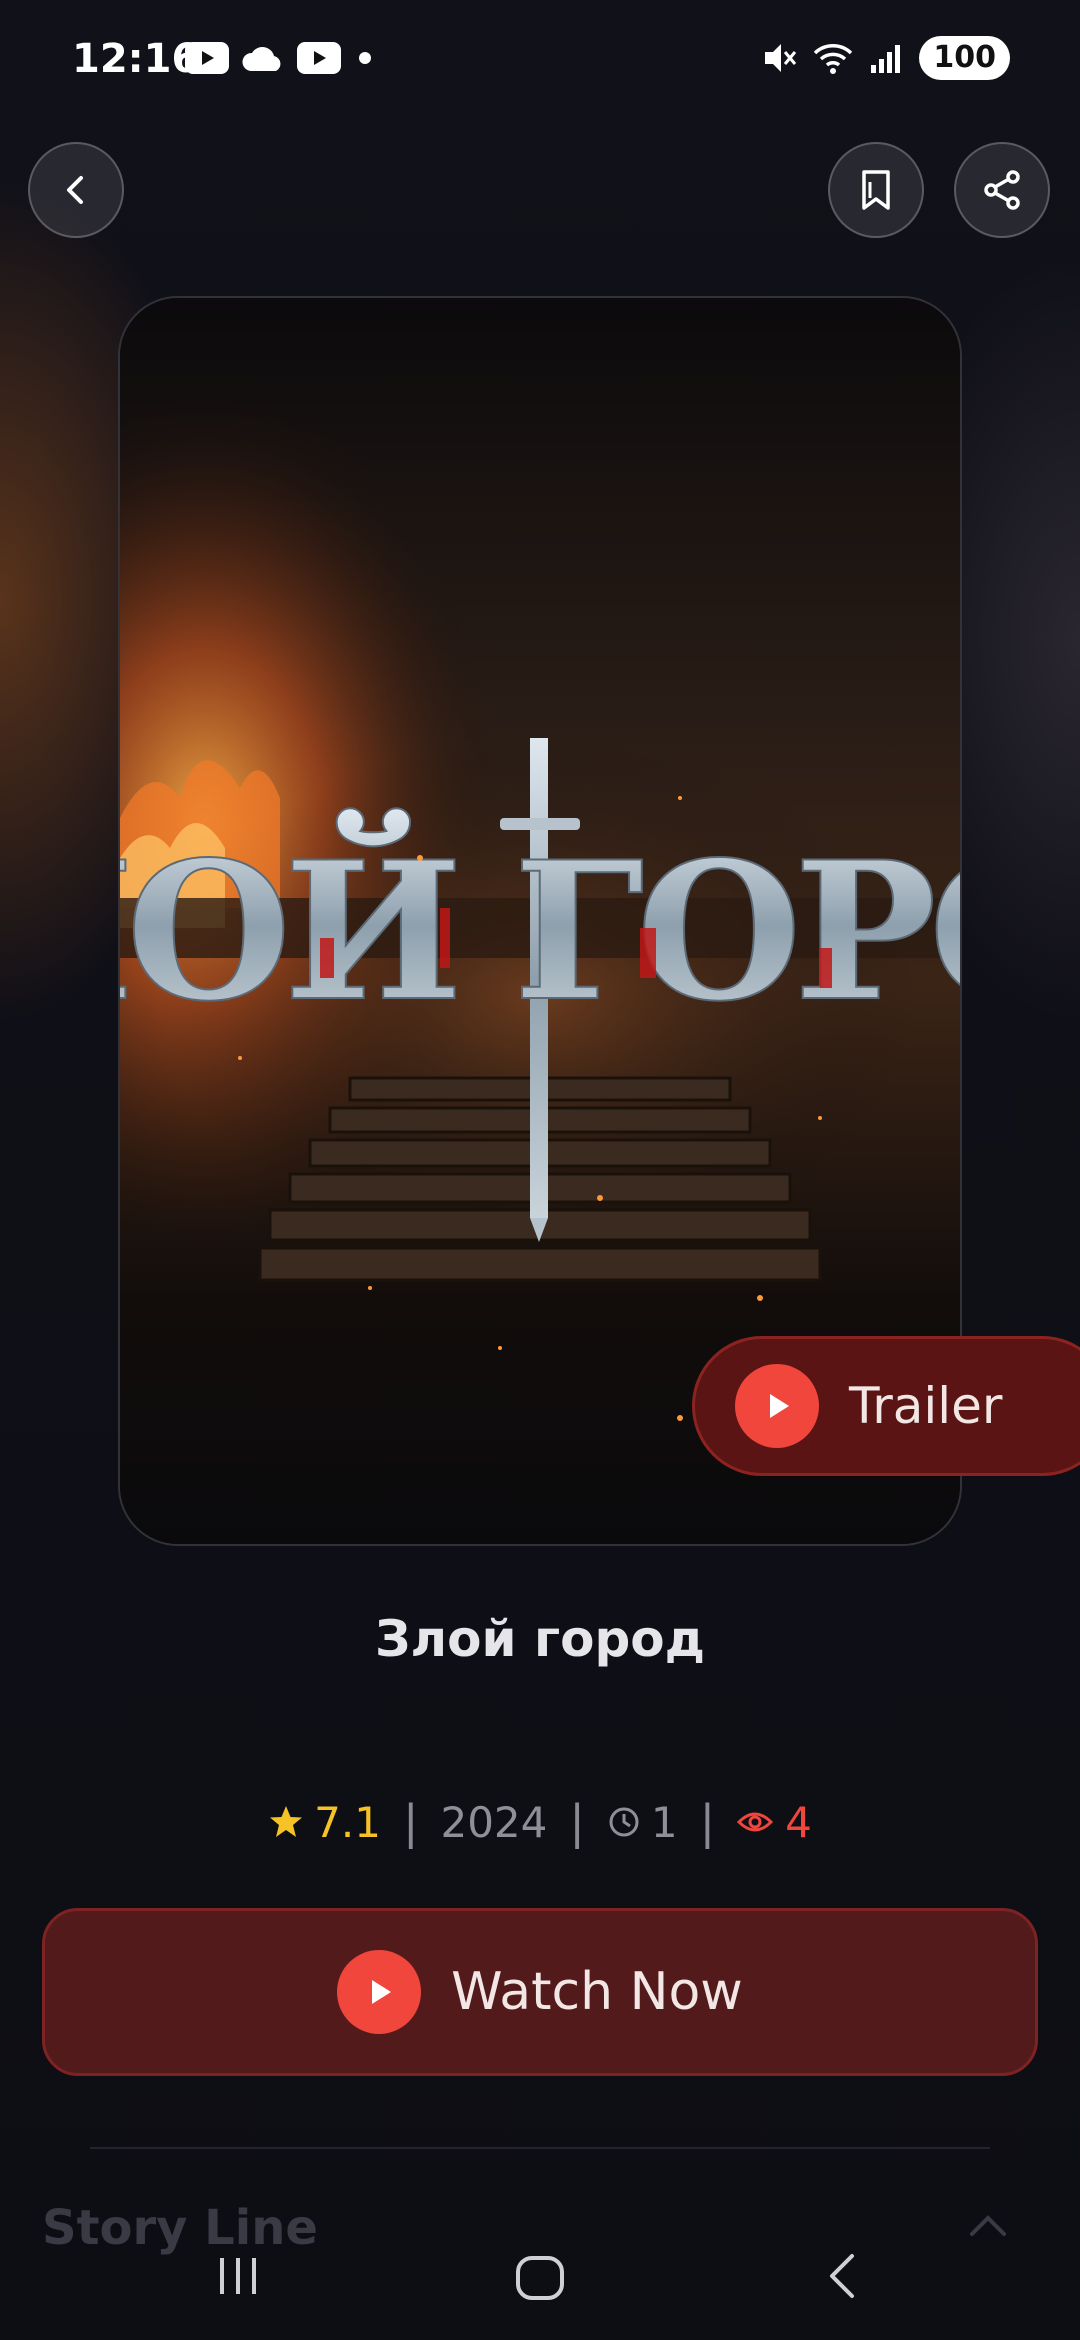 The image size is (1080, 2340). I want to click on episodes: 1, so click(642, 1822).